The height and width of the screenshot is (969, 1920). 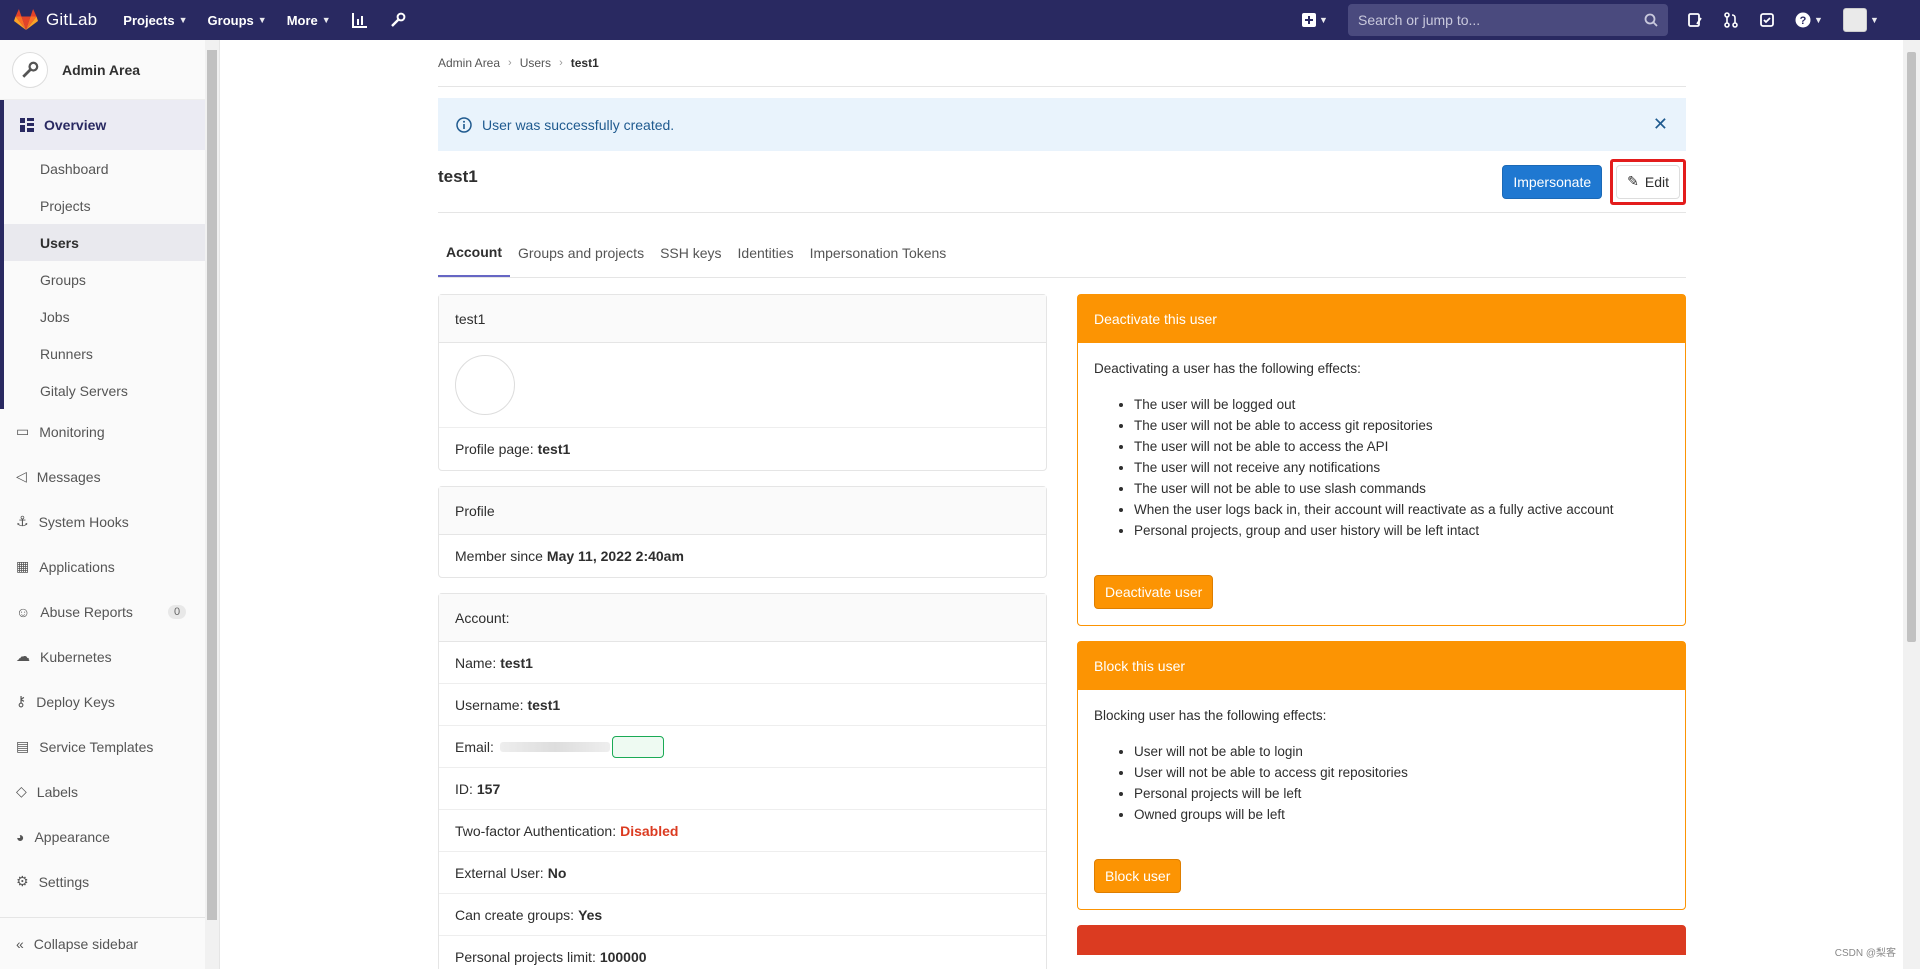 I want to click on breadcrumb-admin-area: Admin Area, so click(x=469, y=63).